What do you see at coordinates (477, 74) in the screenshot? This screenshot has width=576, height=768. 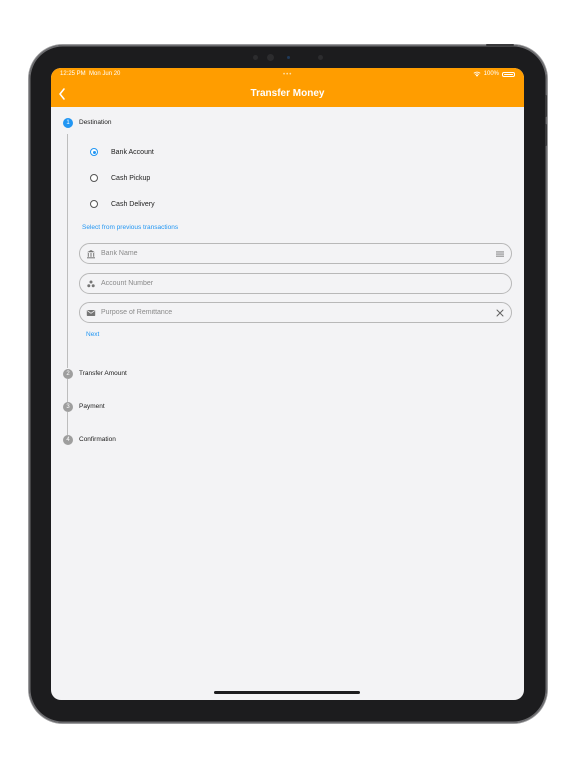 I see `wifi-icon` at bounding box center [477, 74].